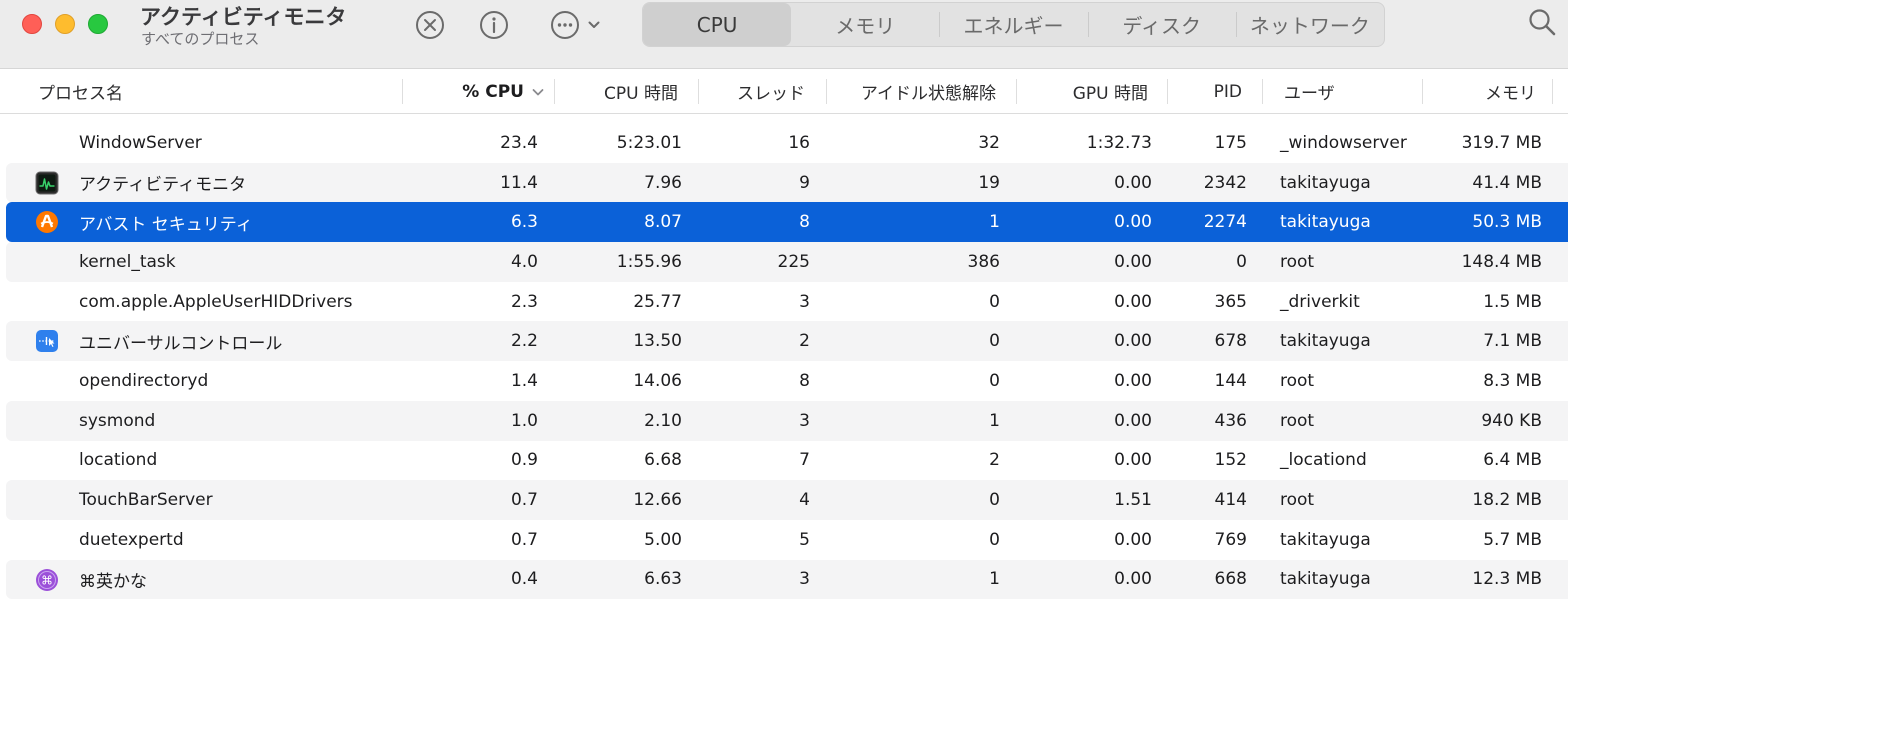  I want to click on column-header-threads: スレッド, so click(752, 91).